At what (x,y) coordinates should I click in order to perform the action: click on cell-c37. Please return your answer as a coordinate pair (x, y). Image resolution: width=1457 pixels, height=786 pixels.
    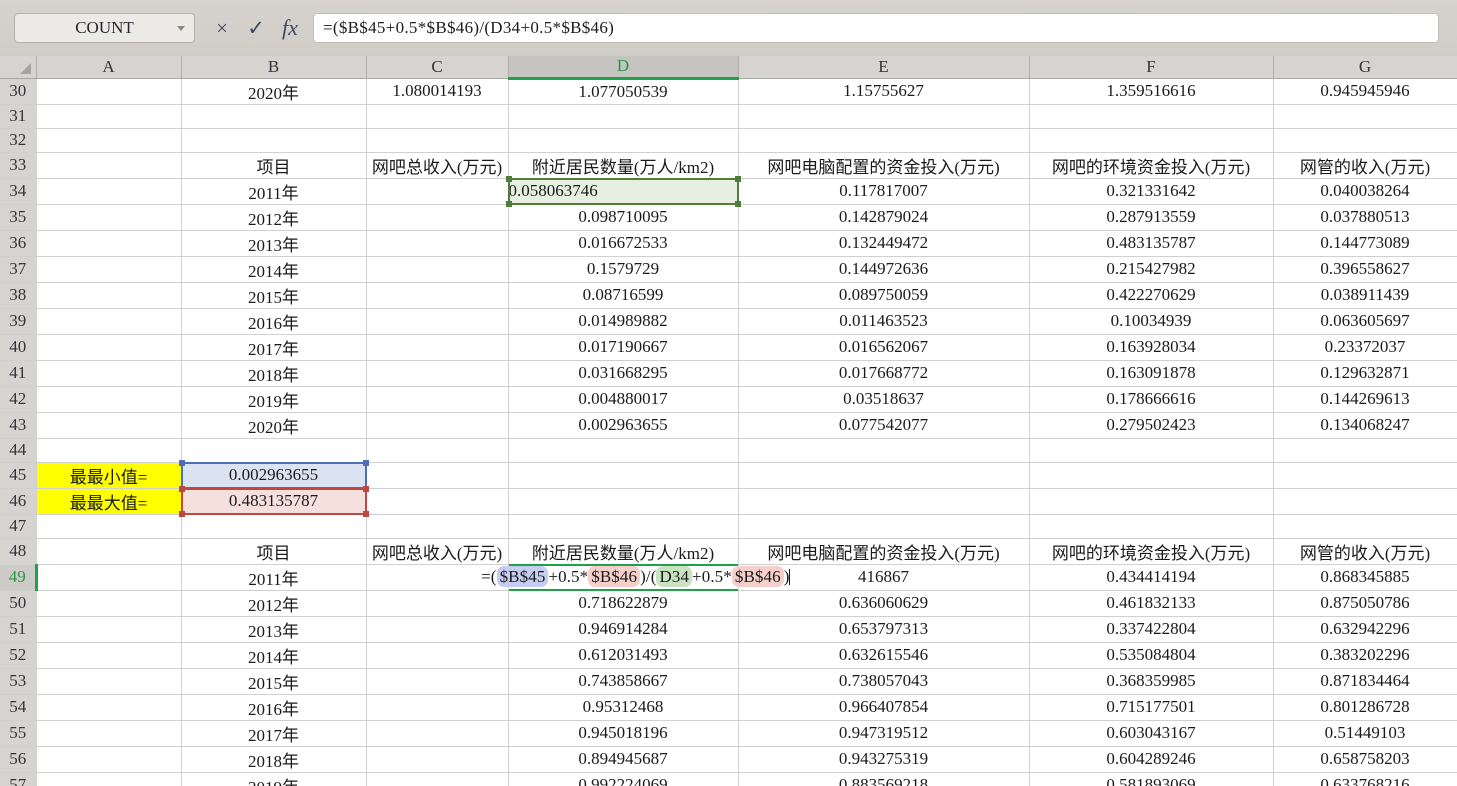
    Looking at the image, I should click on (437, 269).